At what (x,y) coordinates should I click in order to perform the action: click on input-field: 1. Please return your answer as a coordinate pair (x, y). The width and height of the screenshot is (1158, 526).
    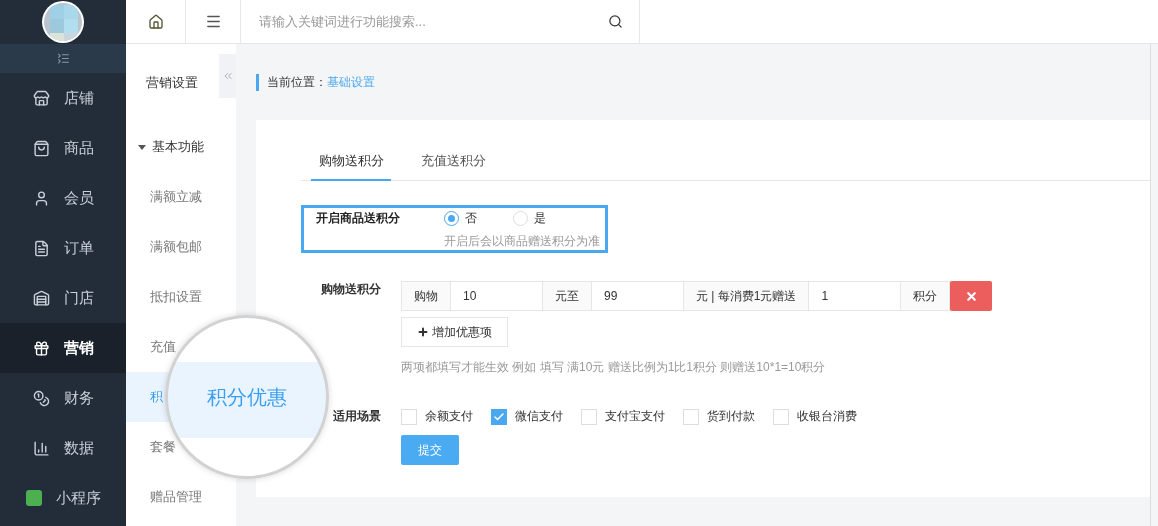
    Looking at the image, I should click on (855, 296).